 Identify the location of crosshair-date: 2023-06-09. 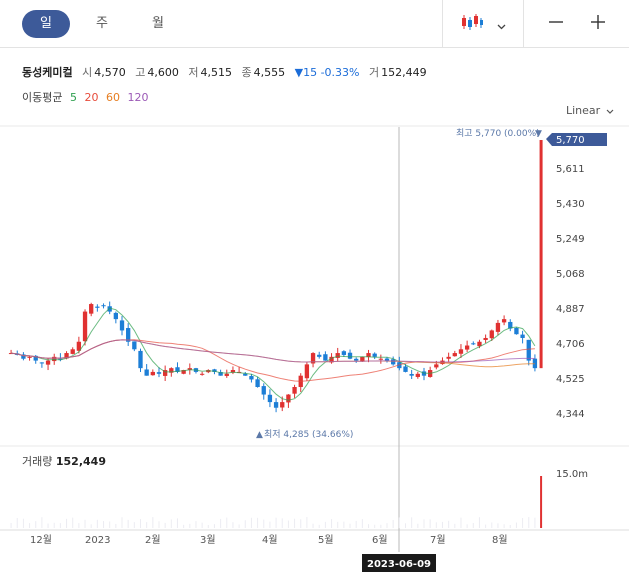
(399, 564).